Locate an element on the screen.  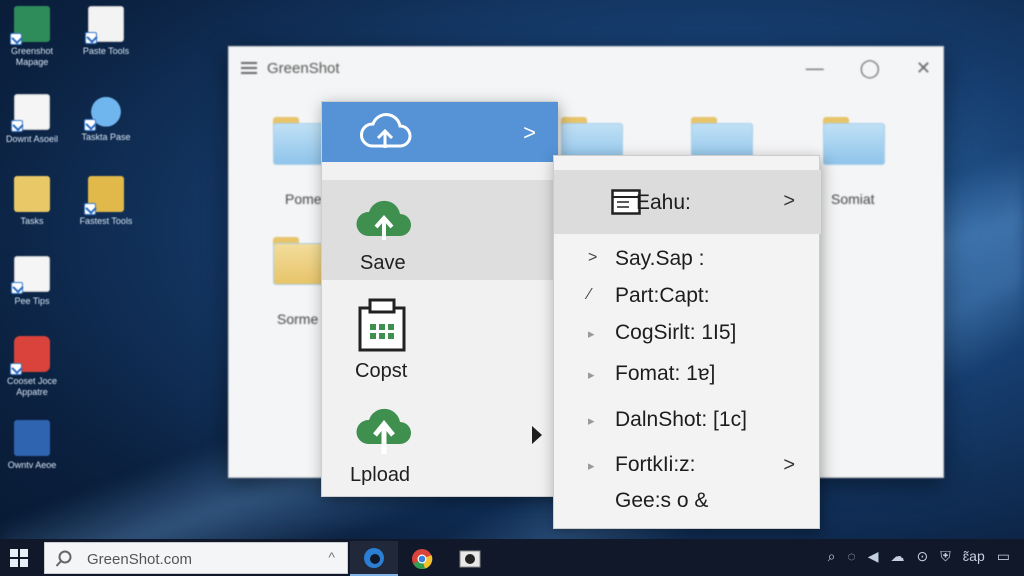
submenu-header: Eahu: > is located at coordinates (687, 202).